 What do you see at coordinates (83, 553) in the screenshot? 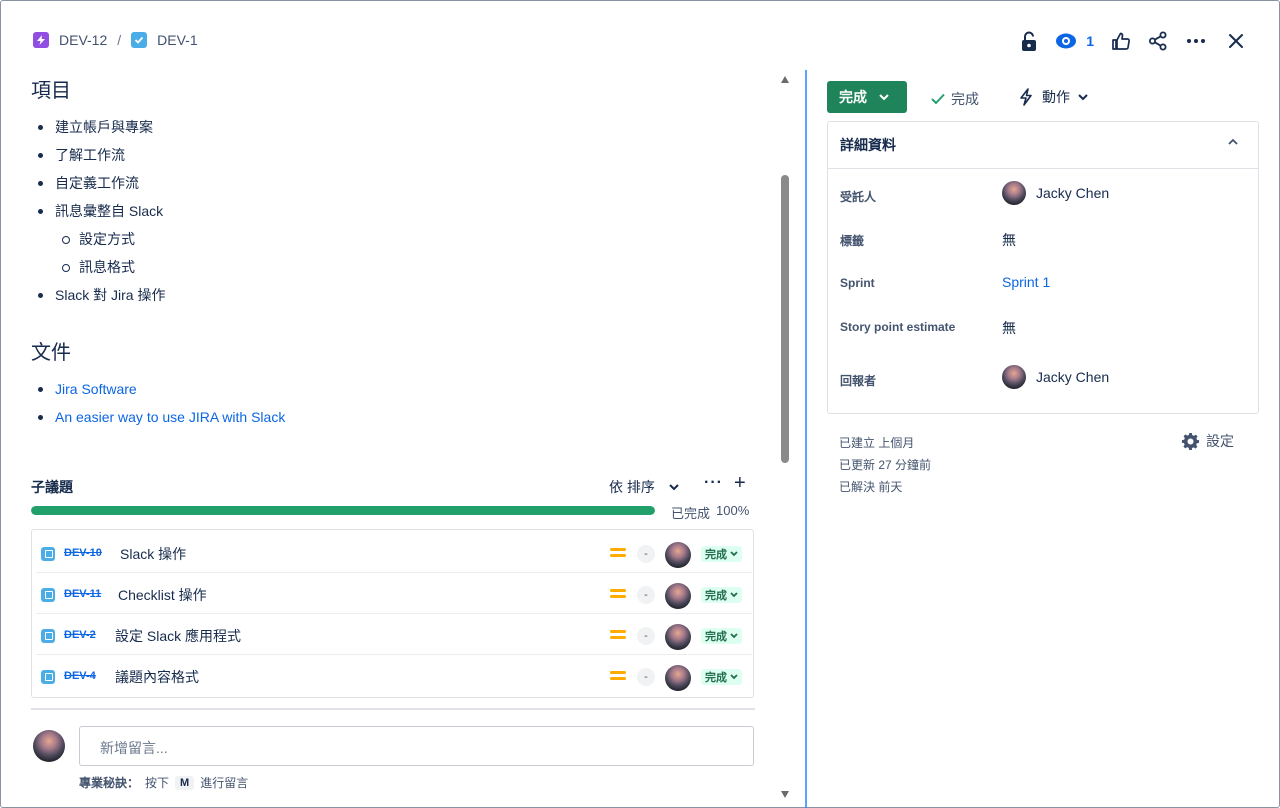
I see `subtask-key: DEV-10` at bounding box center [83, 553].